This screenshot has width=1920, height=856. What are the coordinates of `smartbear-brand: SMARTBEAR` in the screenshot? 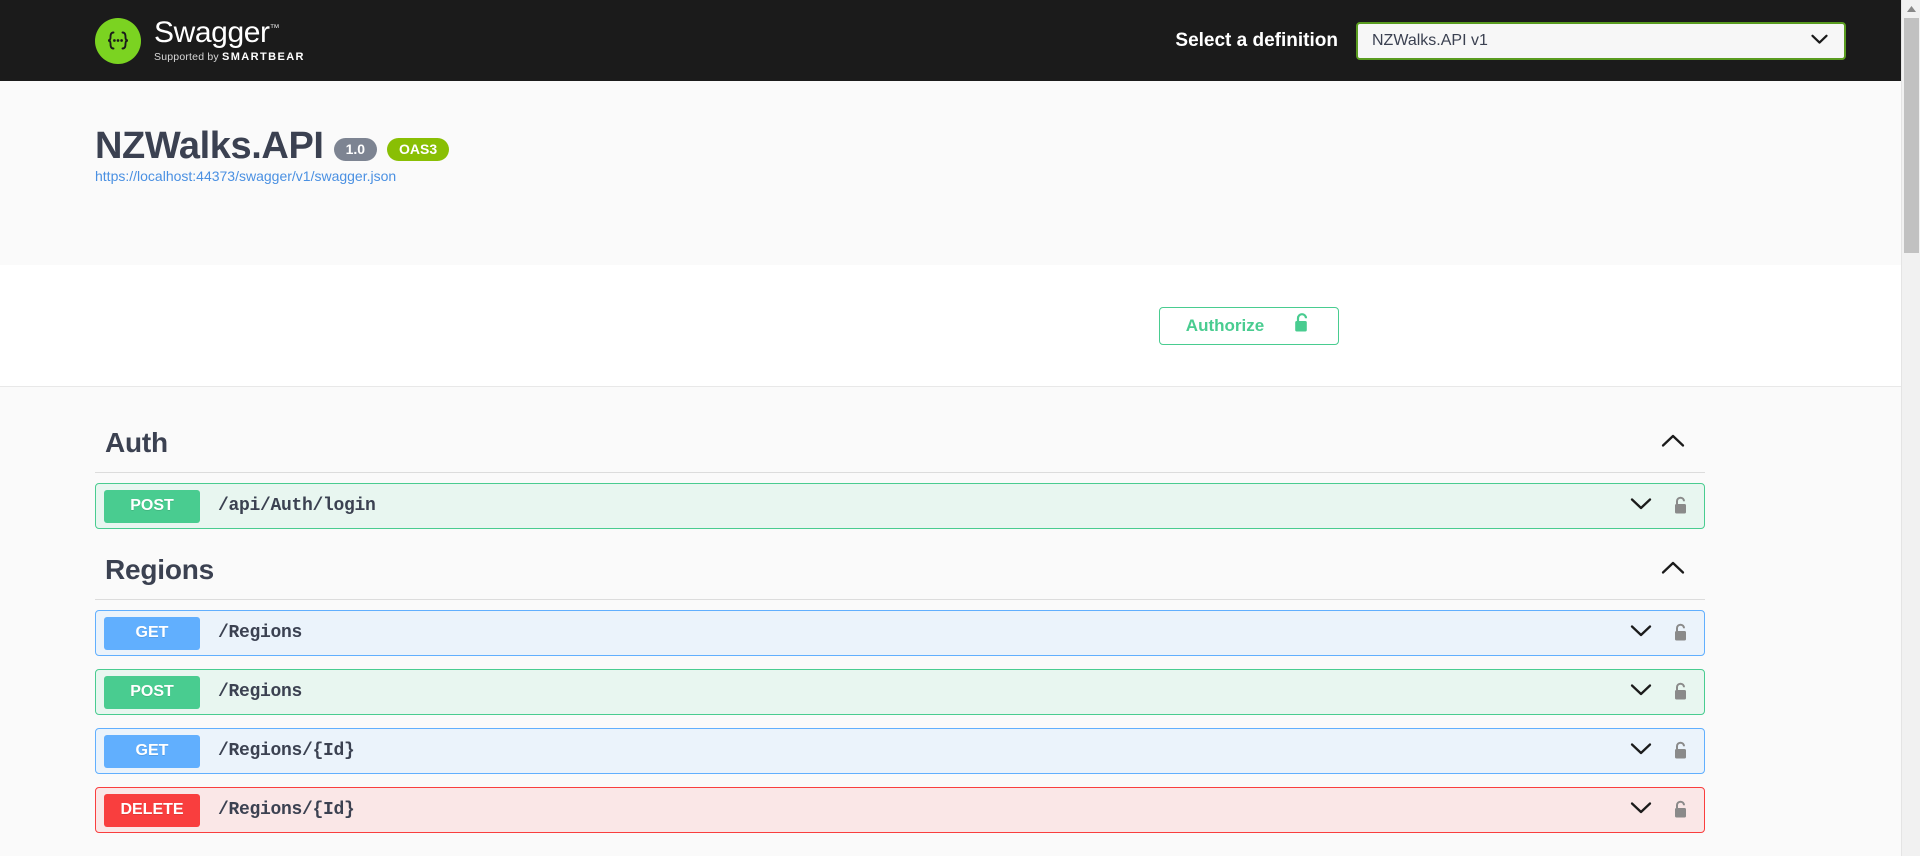 It's located at (263, 57).